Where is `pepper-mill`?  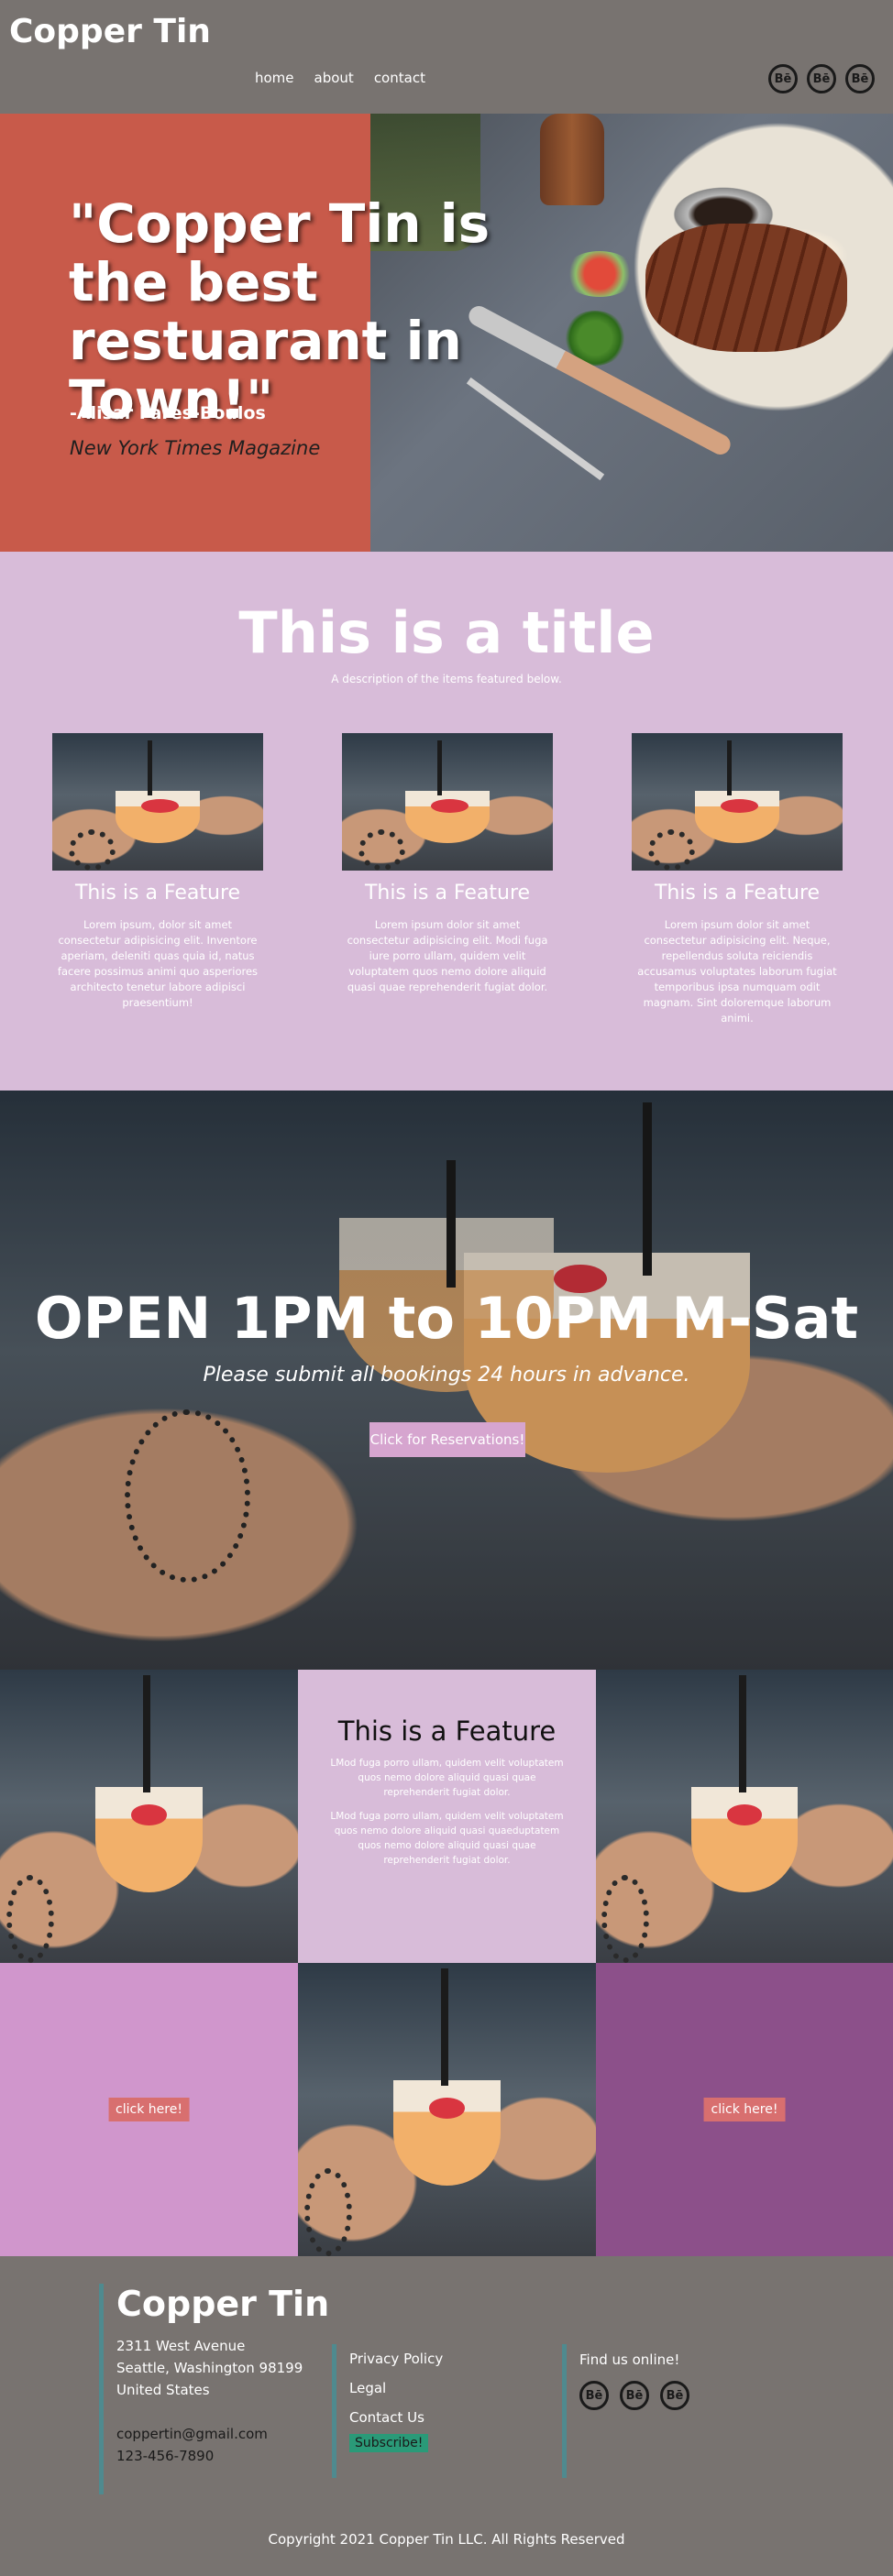 pepper-mill is located at coordinates (572, 159).